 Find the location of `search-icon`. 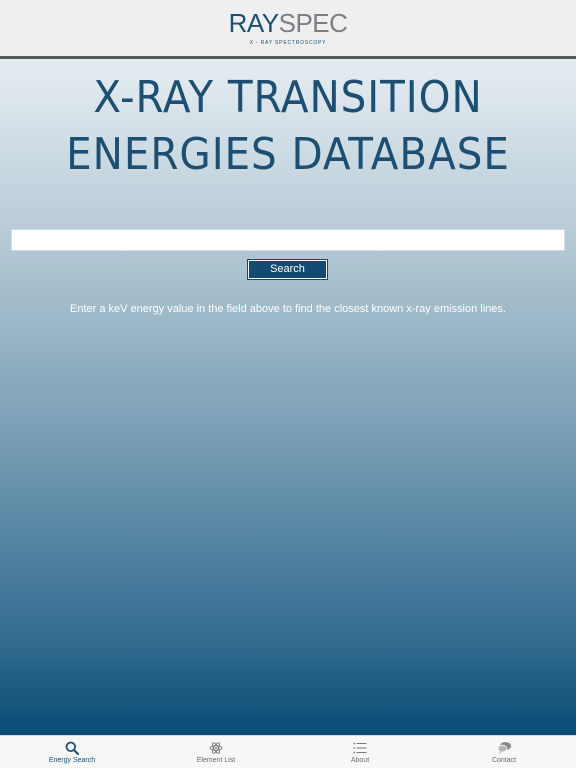

search-icon is located at coordinates (72, 748).